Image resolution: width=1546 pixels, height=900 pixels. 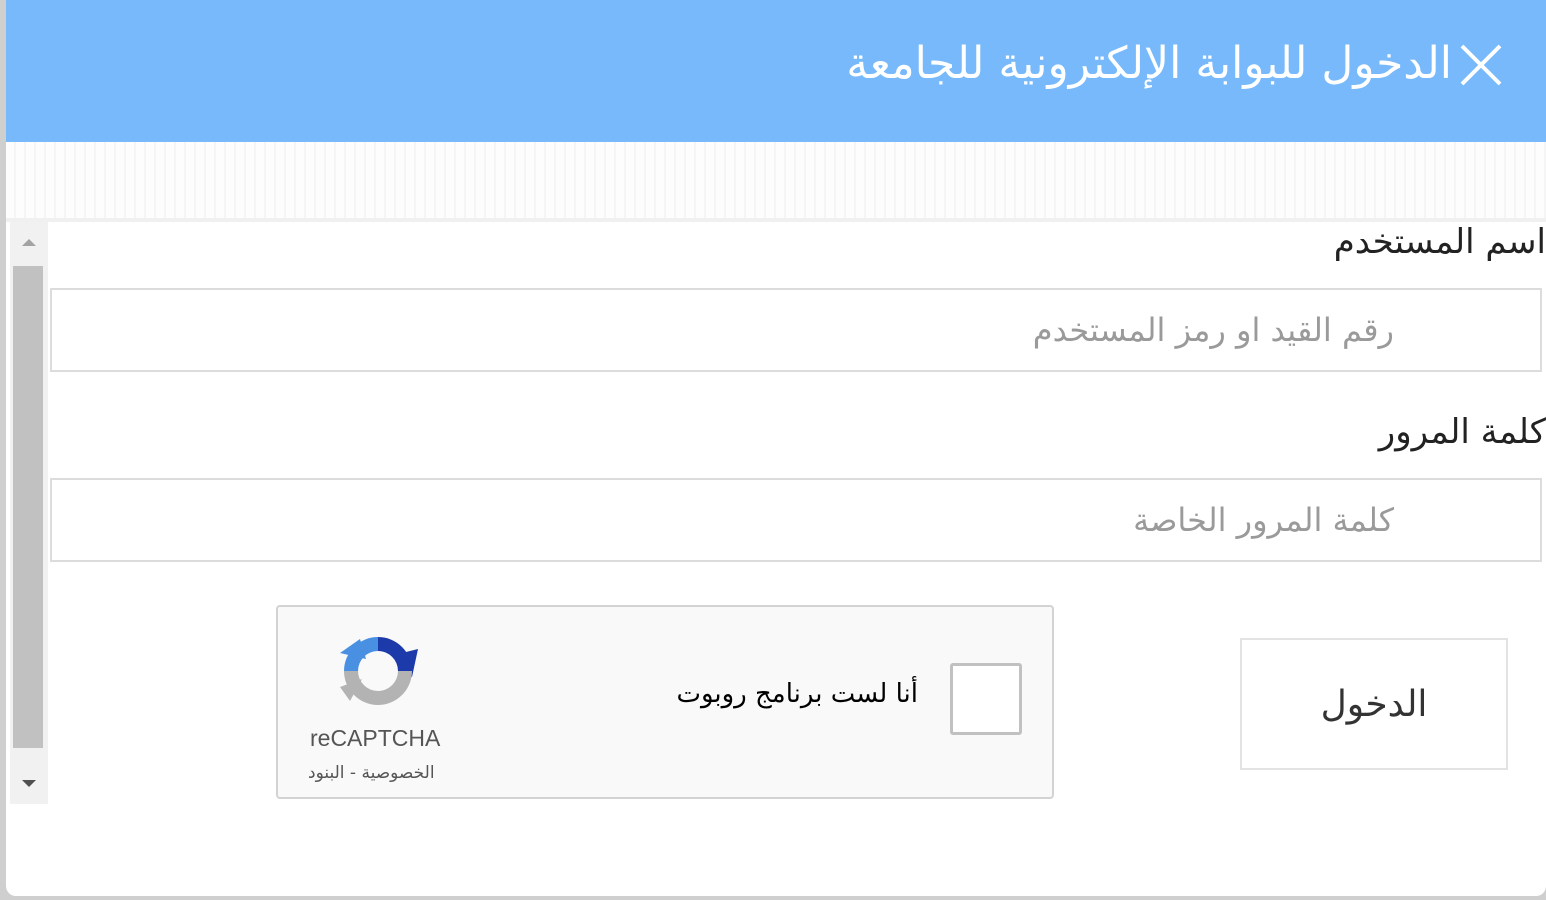 I want to click on scroll-down-arrow-icon, so click(x=29, y=783).